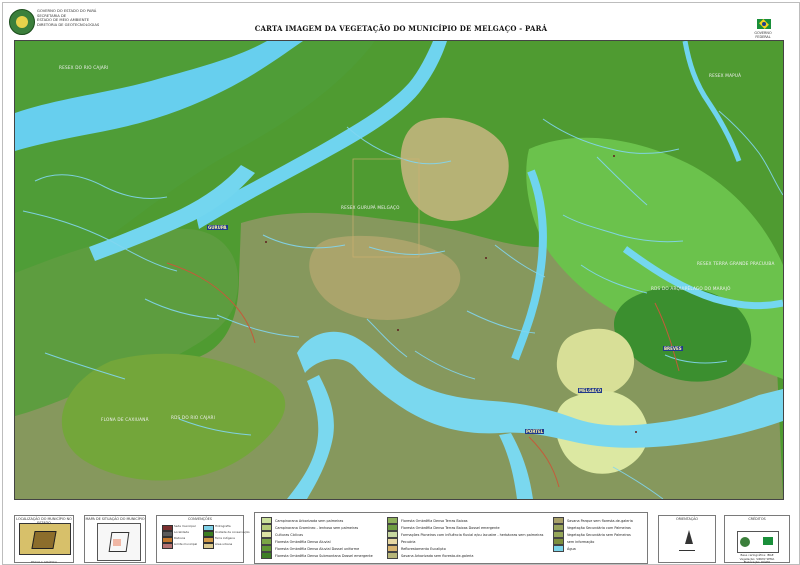 Image resolution: width=800 pixels, height=565 pixels. Describe the element at coordinates (764, 24) in the screenshot. I see `brazil-flag-icon` at that location.